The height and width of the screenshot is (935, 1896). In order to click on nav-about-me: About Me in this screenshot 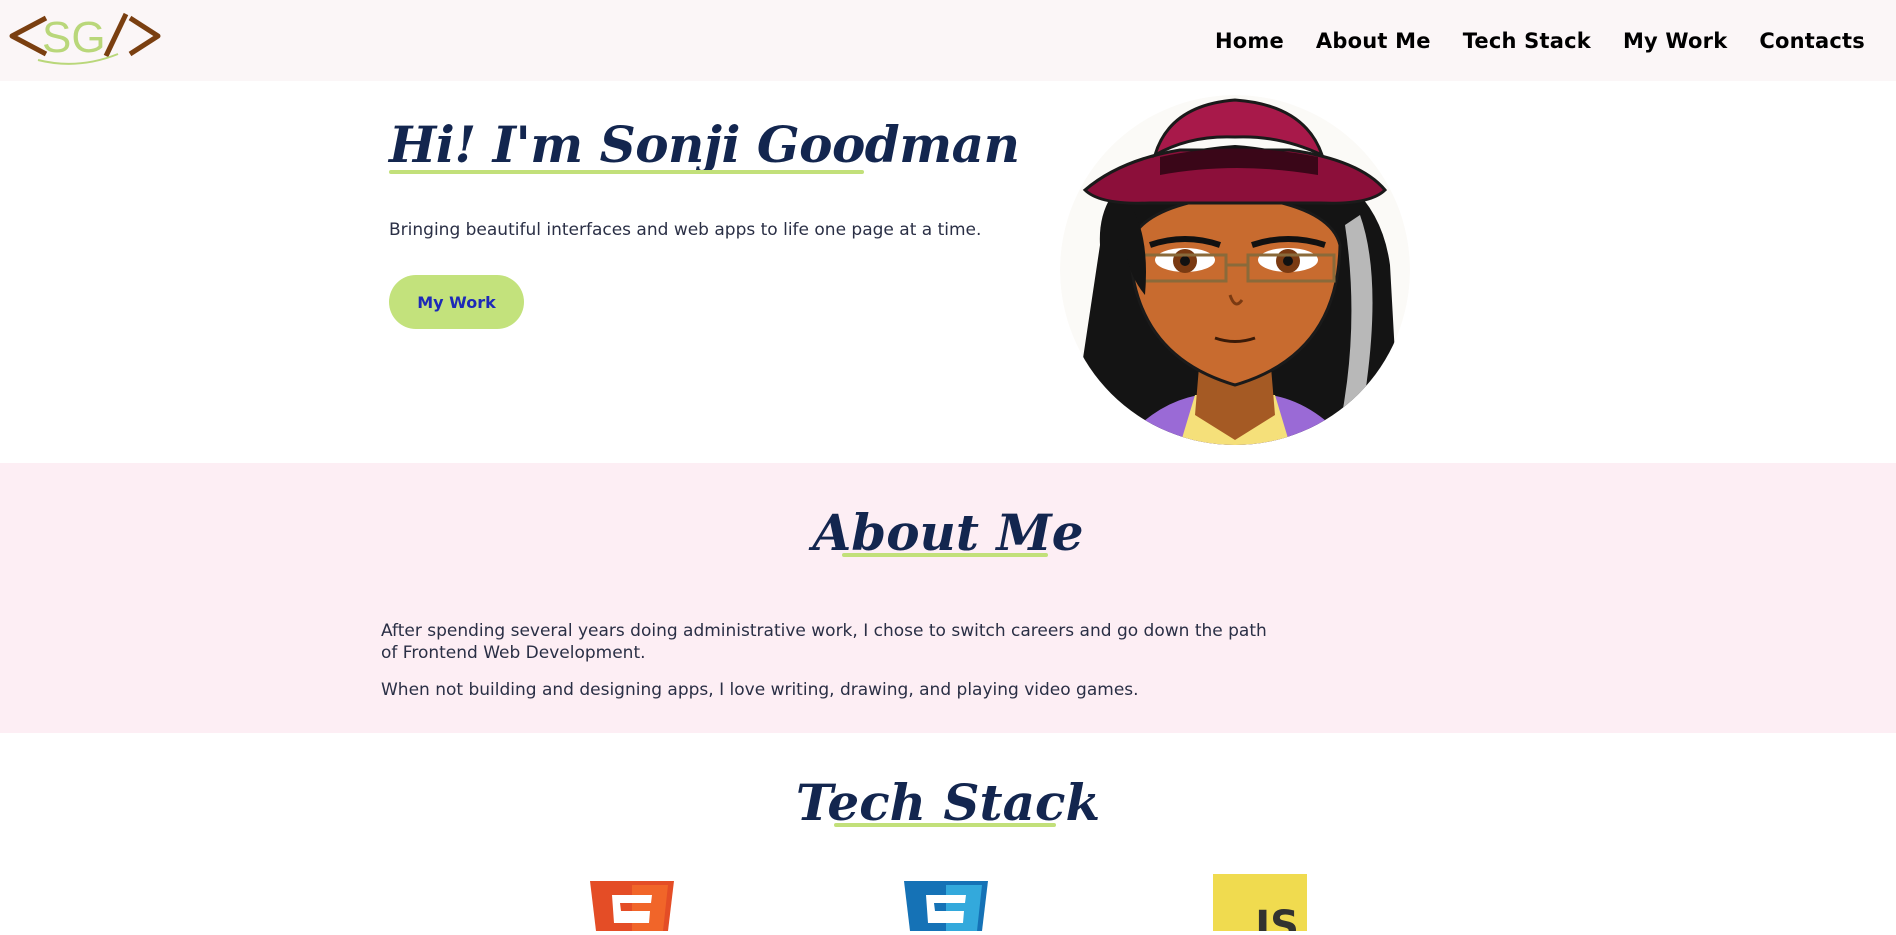, I will do `click(1373, 41)`.